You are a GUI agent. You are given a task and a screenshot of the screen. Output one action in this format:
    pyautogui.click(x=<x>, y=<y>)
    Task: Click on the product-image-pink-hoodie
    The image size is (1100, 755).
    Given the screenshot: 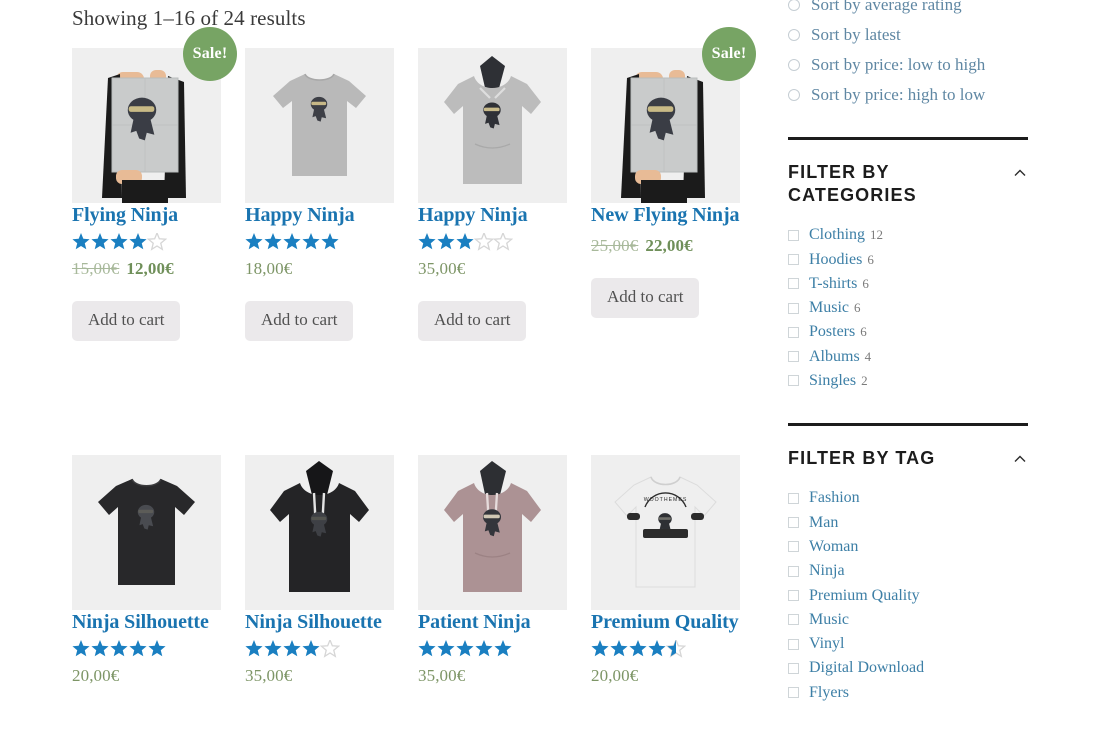 What is the action you would take?
    pyautogui.click(x=492, y=532)
    